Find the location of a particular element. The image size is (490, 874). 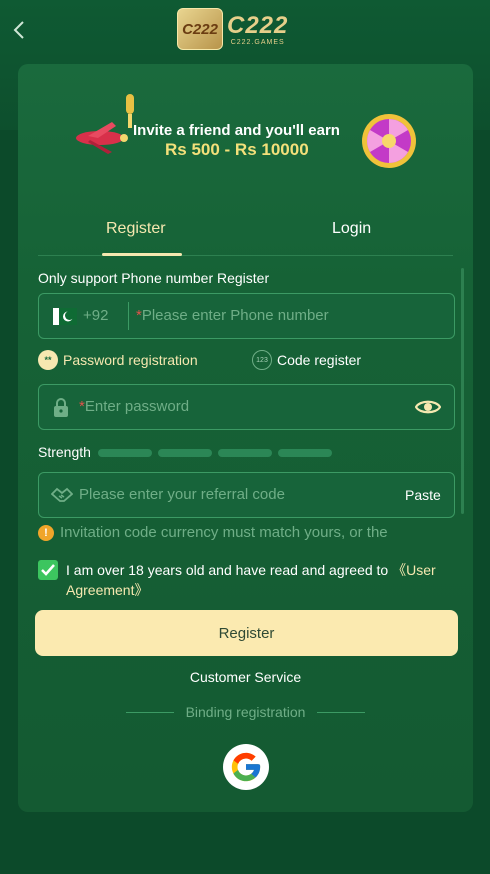

google-icon is located at coordinates (246, 767).